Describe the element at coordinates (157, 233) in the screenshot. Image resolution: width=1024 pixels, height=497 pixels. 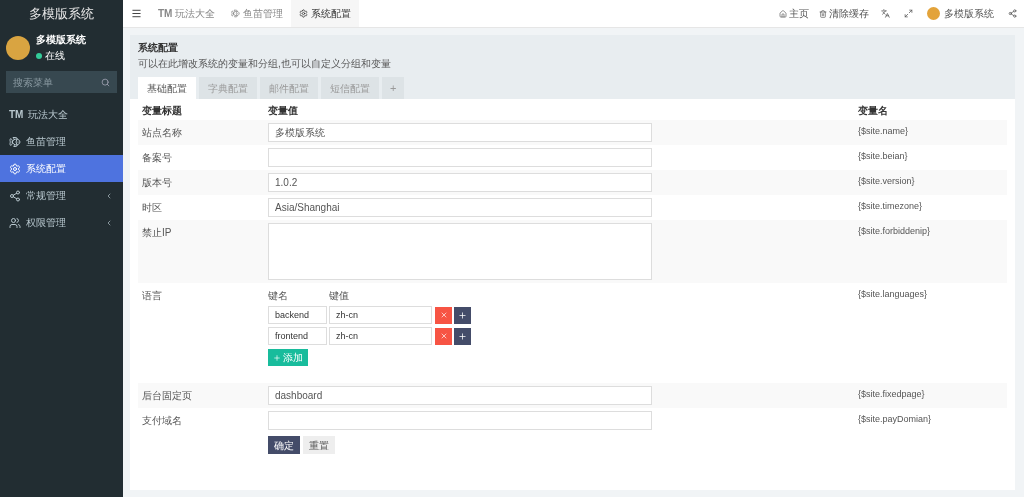
I see `row-title: 禁止IP` at that location.